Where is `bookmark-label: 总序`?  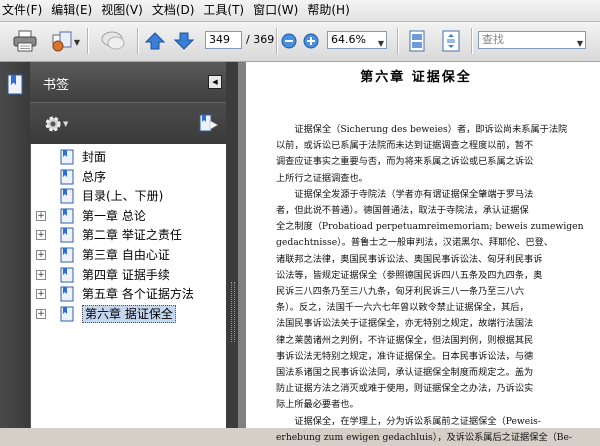
bookmark-label: 总序 is located at coordinates (94, 176).